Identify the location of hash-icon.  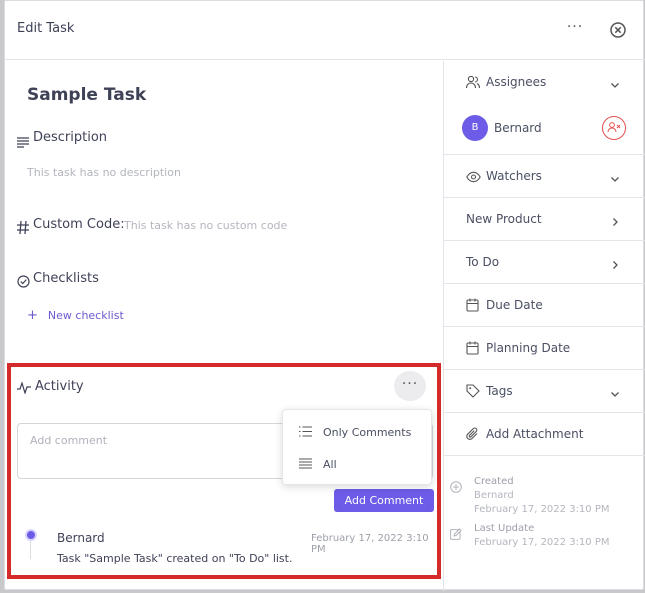
(23, 228).